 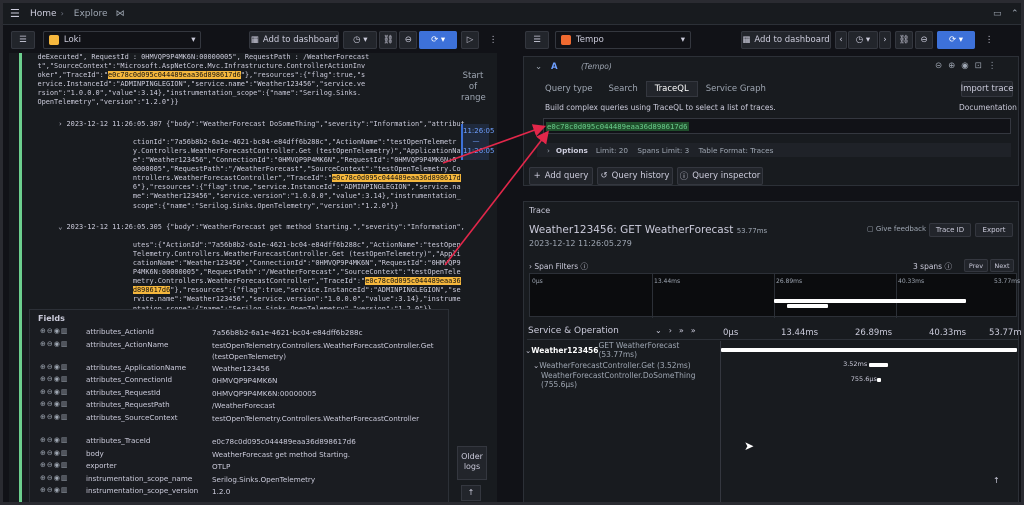 I want to click on annotation-arrows, so click(x=495, y=195).